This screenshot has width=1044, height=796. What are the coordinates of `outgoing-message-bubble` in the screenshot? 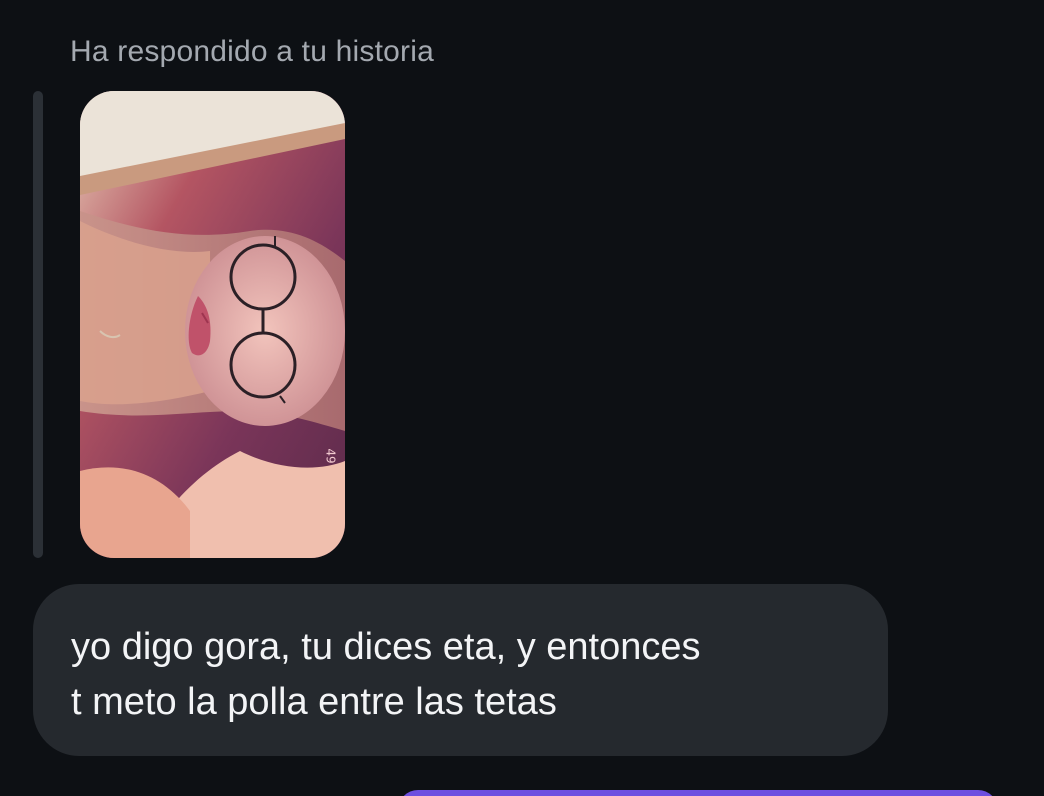 It's located at (698, 793).